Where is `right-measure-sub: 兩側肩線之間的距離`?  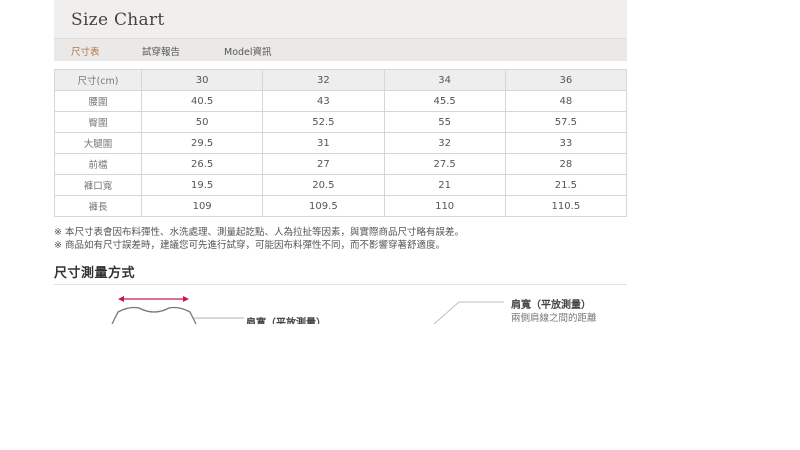 right-measure-sub: 兩側肩線之間的距離 is located at coordinates (554, 318).